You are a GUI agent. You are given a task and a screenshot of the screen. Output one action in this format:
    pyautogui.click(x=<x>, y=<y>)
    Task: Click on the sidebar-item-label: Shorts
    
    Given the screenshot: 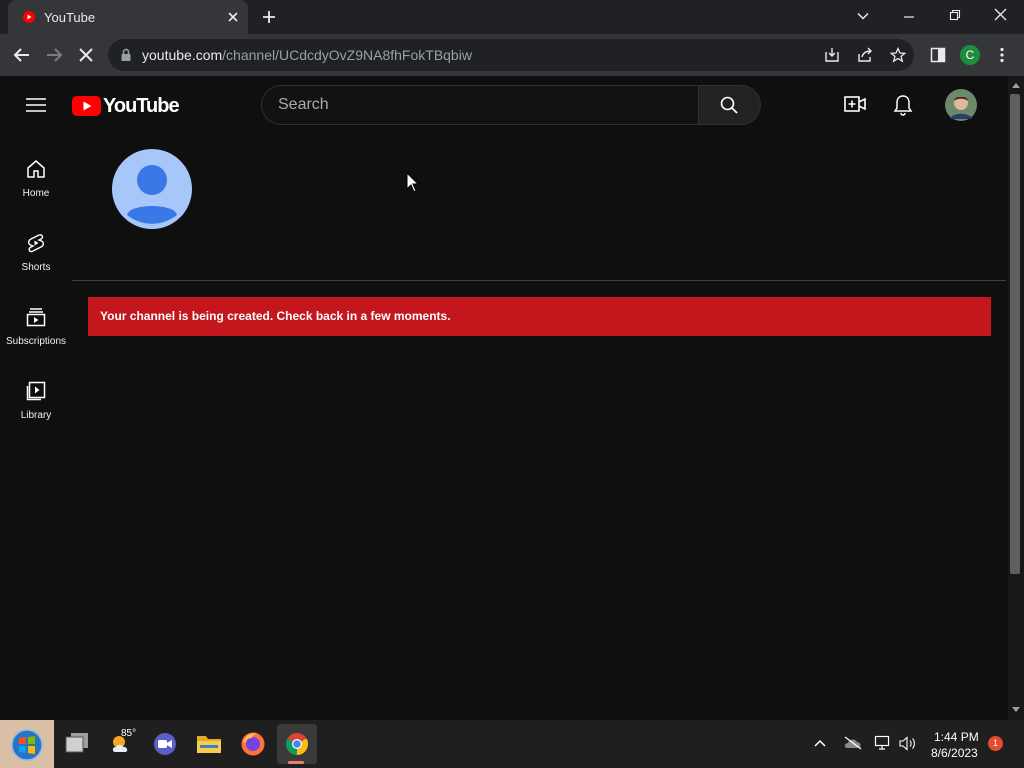 What is the action you would take?
    pyautogui.click(x=36, y=267)
    